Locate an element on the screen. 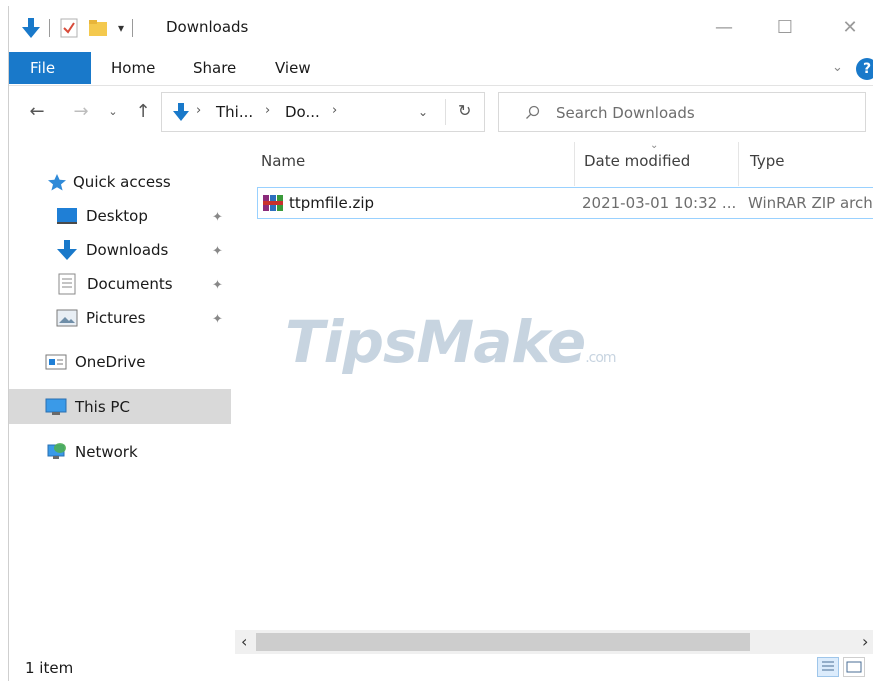 The image size is (873, 681). nav-label: Documents is located at coordinates (130, 284).